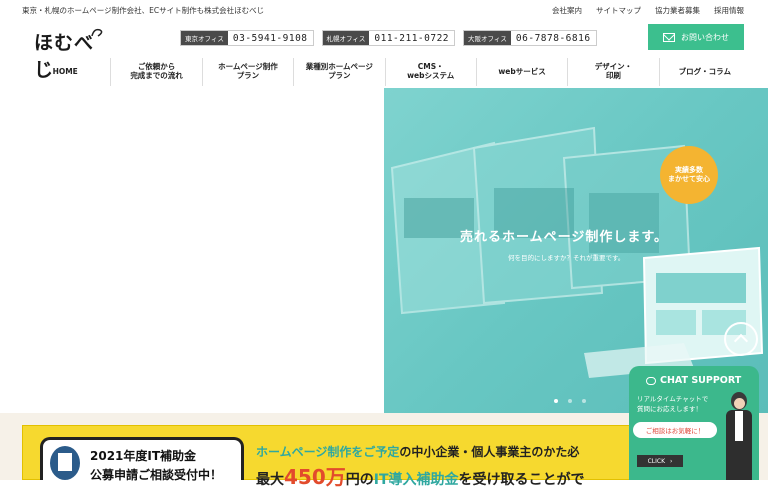 The width and height of the screenshot is (768, 490). Describe the element at coordinates (656, 461) in the screenshot. I see `chat-click-label: CLICK` at that location.